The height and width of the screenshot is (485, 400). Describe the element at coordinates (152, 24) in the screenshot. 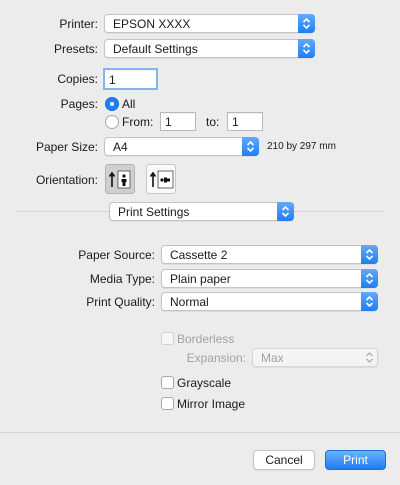

I see `printer-value: EPSON XXXX` at that location.